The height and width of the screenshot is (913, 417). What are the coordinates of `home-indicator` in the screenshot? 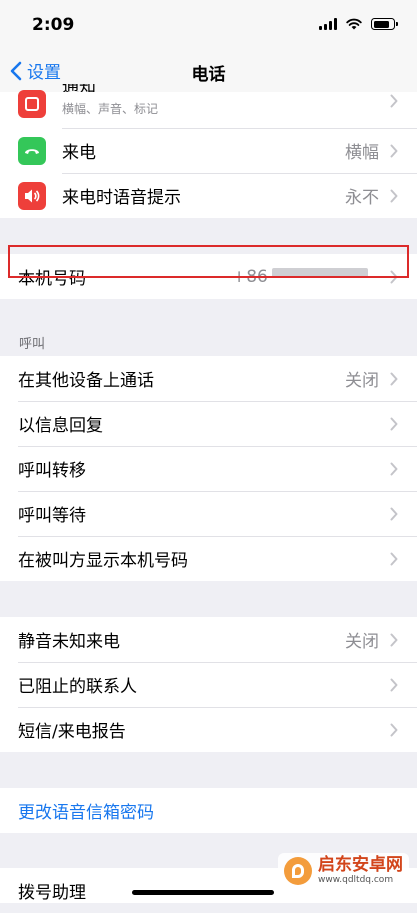 It's located at (203, 892).